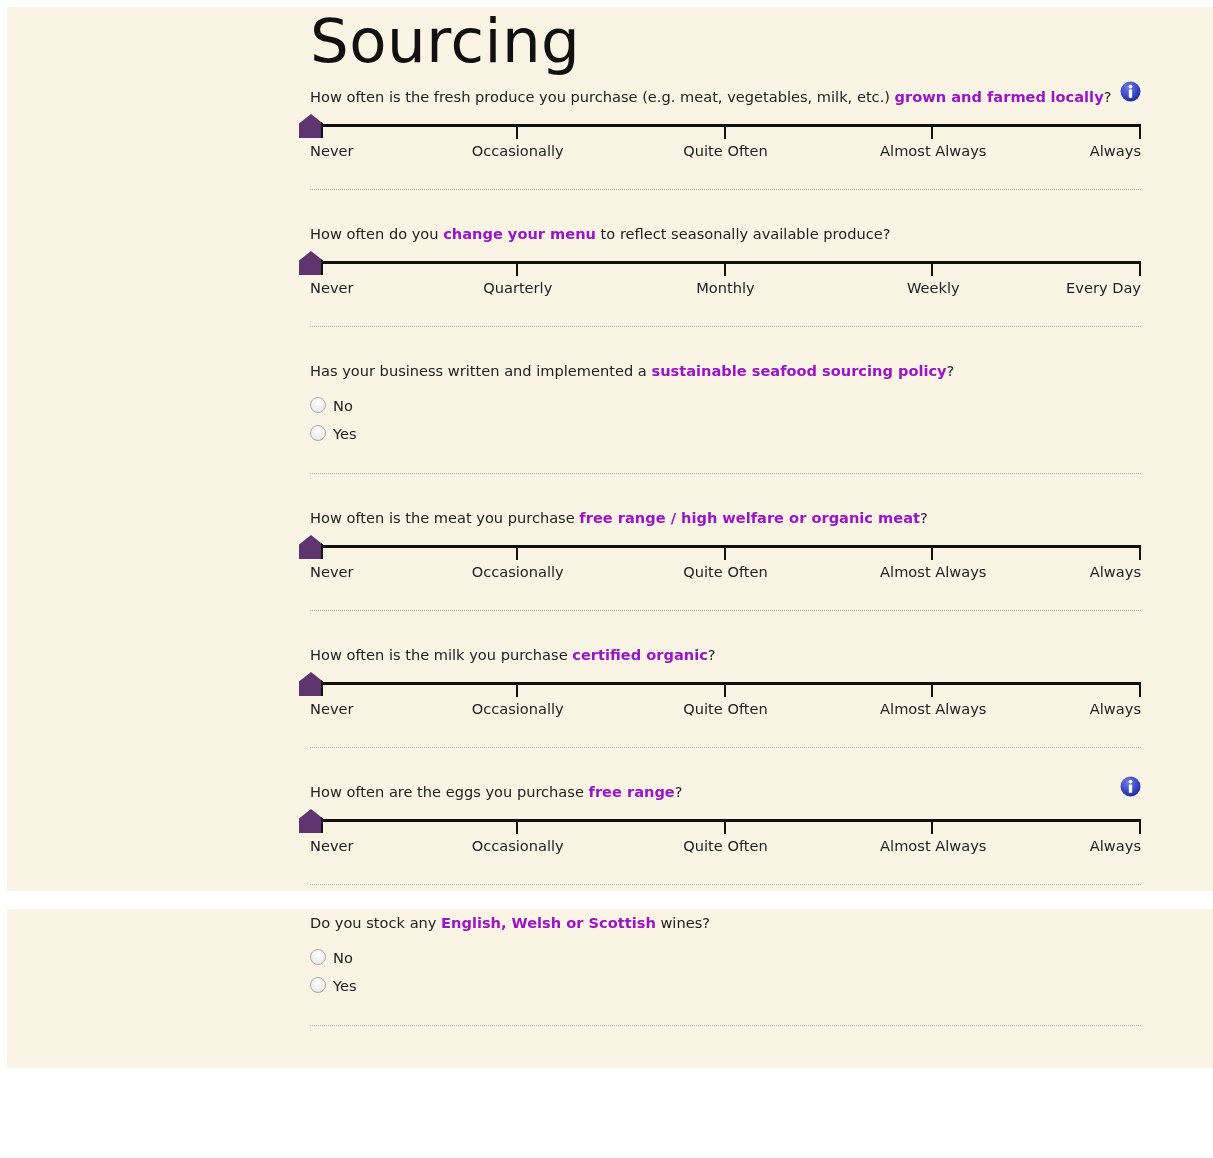 The image size is (1213, 1158). What do you see at coordinates (970, 96) in the screenshot?
I see `link: grown and farmed` at bounding box center [970, 96].